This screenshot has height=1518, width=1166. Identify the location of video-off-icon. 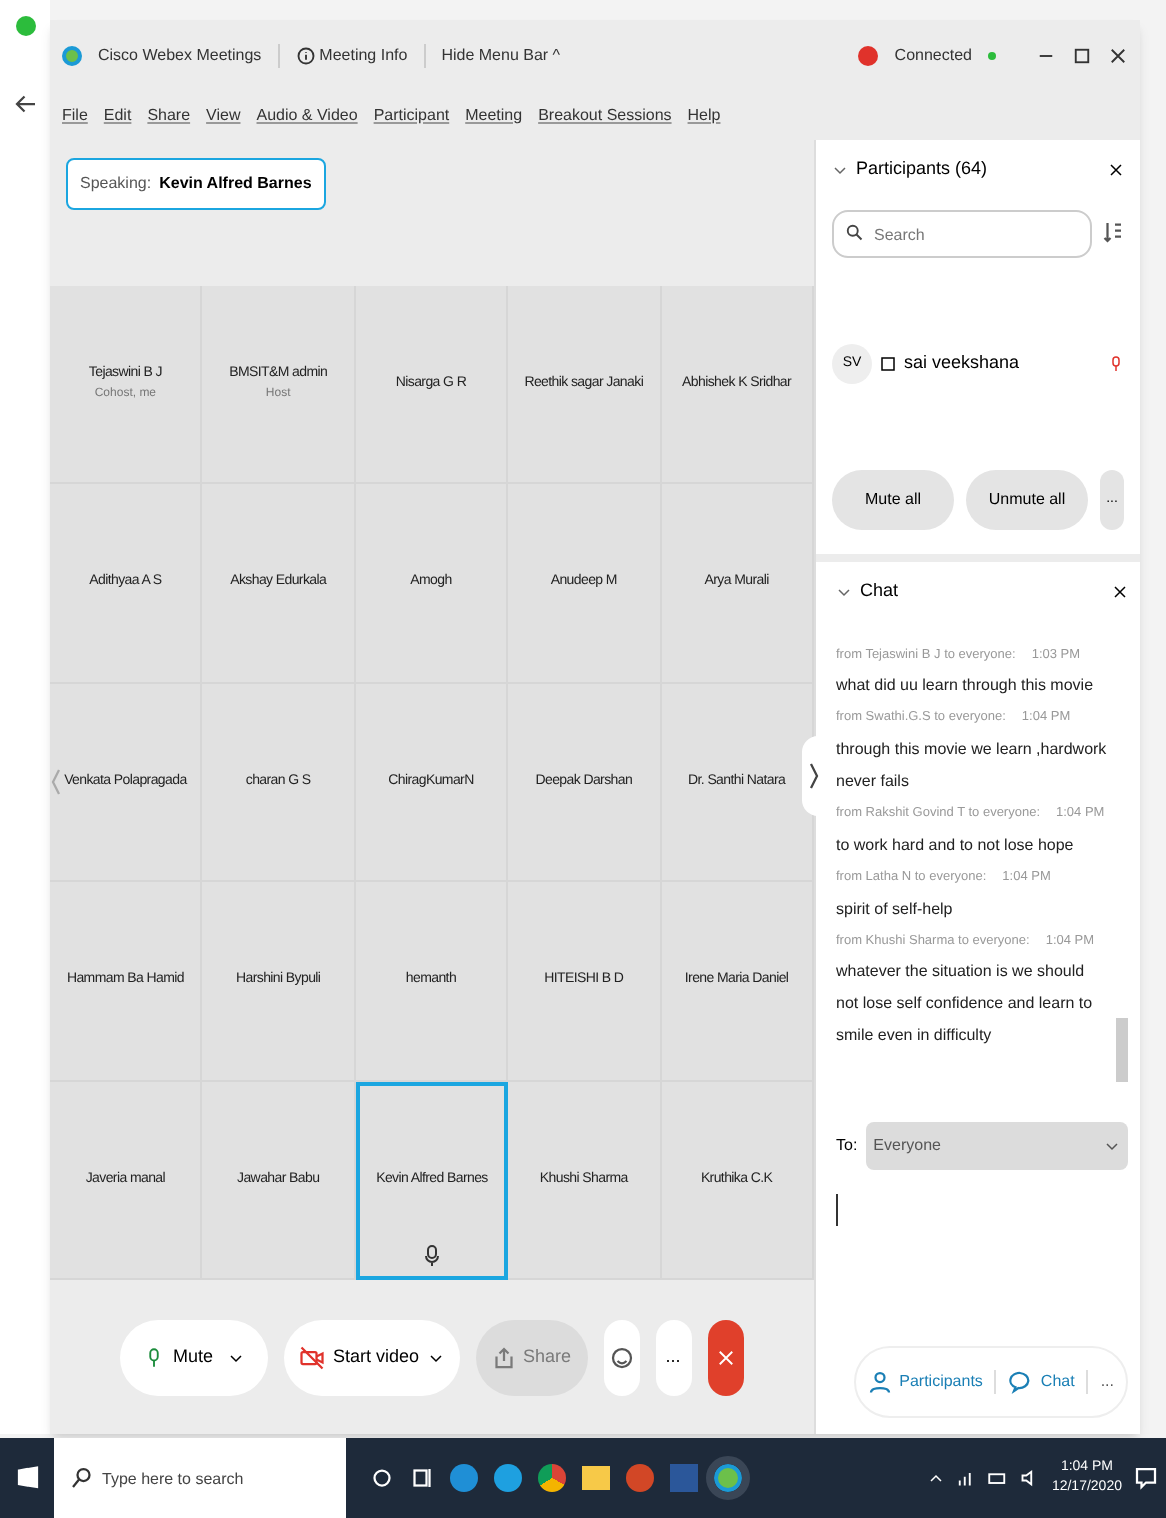
(312, 1357).